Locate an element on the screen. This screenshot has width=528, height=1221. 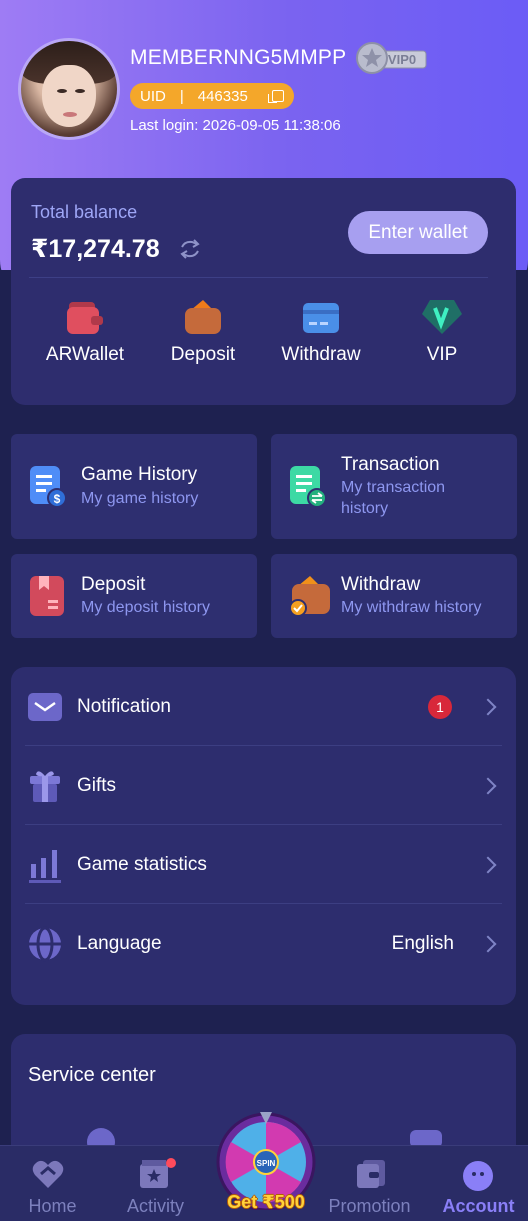
menu-label: Game statistics is located at coordinates (142, 864).